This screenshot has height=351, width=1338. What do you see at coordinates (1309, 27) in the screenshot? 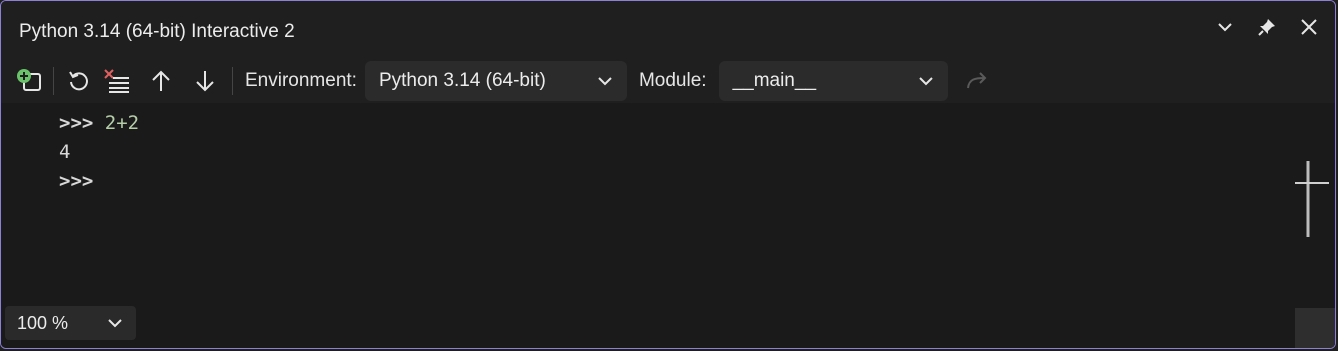
I see `close-icon` at bounding box center [1309, 27].